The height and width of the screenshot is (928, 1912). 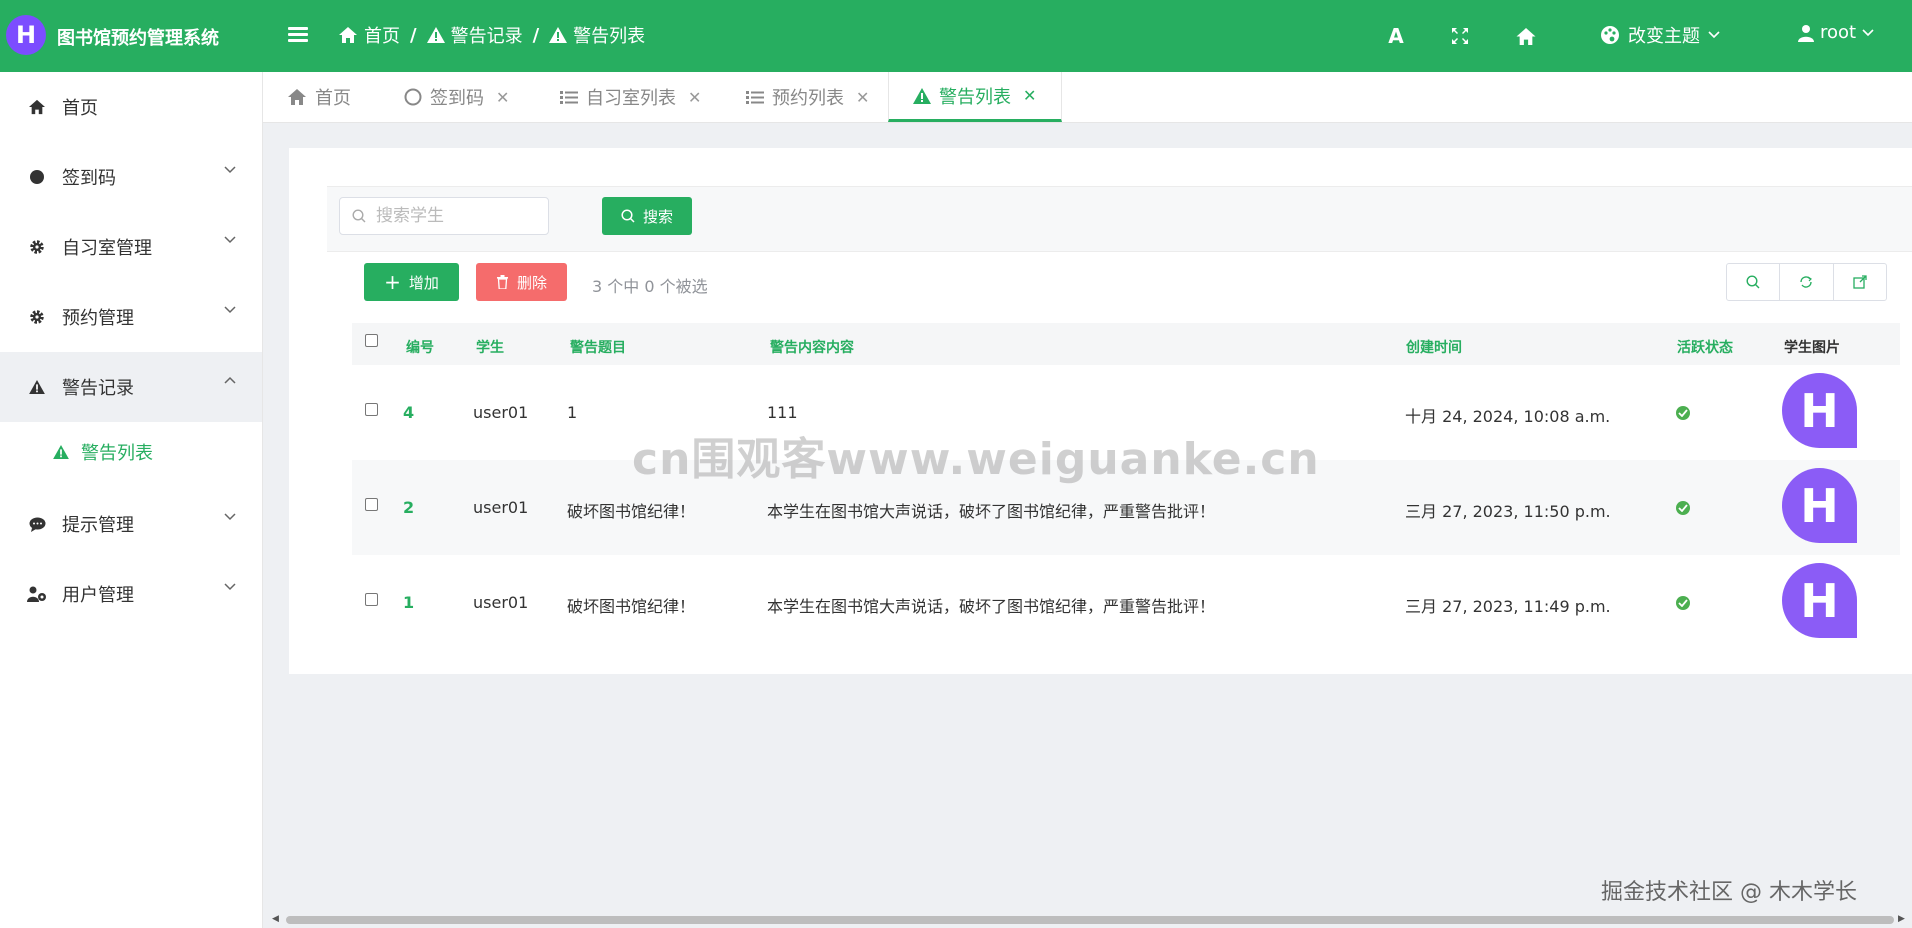 I want to click on search-bar, so click(x=1119, y=219).